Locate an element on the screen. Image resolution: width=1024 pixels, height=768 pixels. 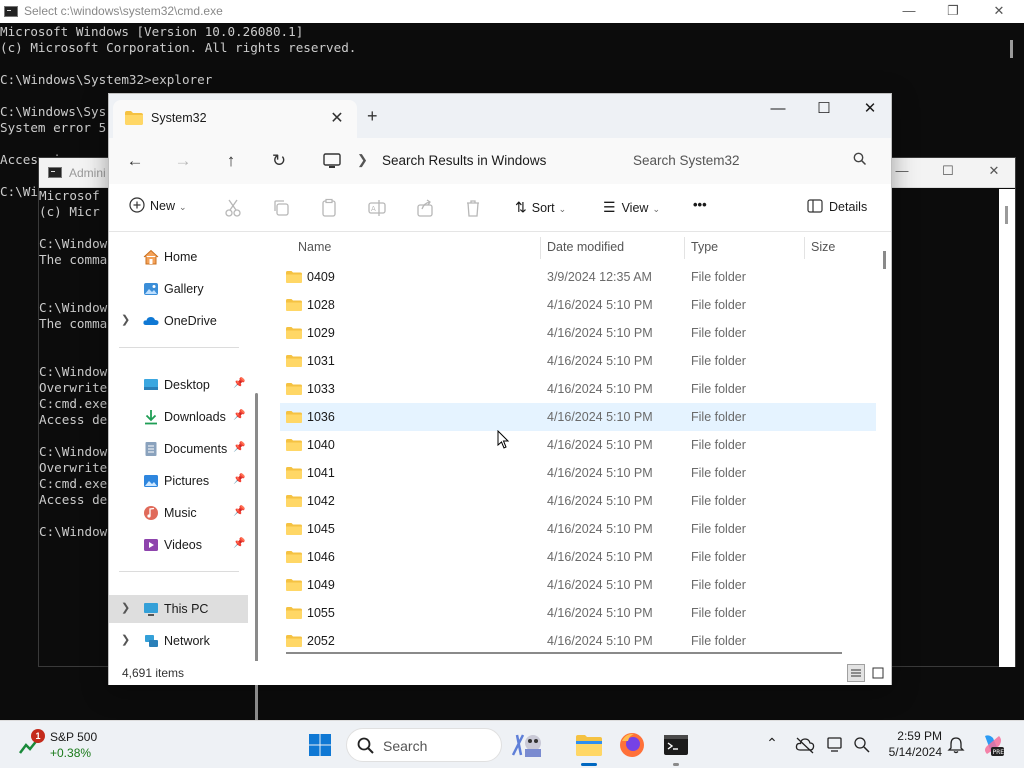
breadcrumb: Search Results in Windows is located at coordinates (464, 160).